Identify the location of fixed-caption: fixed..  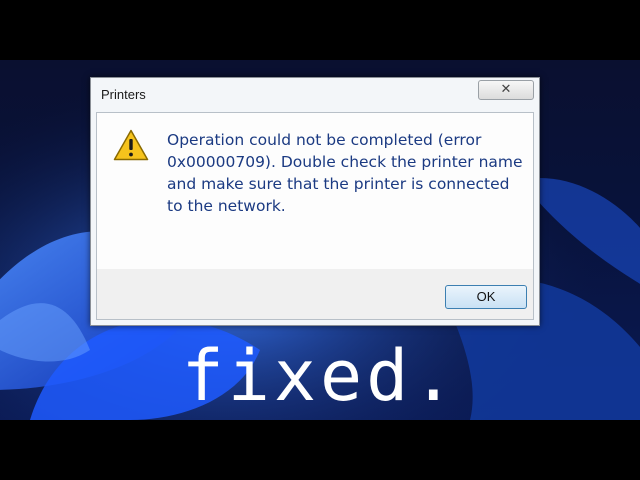
(320, 376).